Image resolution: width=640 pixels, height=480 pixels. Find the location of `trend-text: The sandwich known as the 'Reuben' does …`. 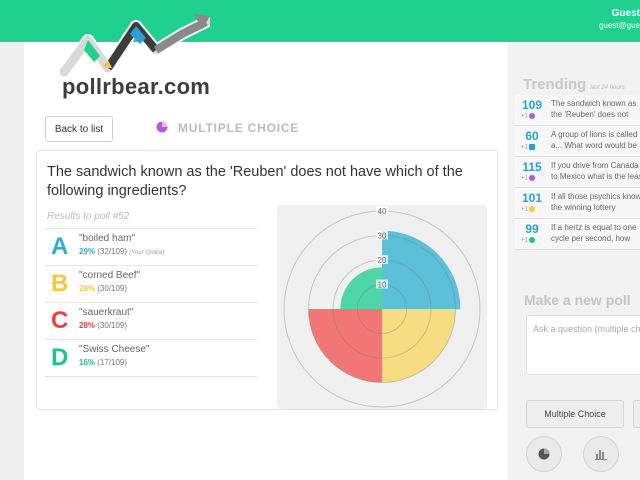

trend-text: The sandwich known as the 'Reuben' does … is located at coordinates (595, 110).